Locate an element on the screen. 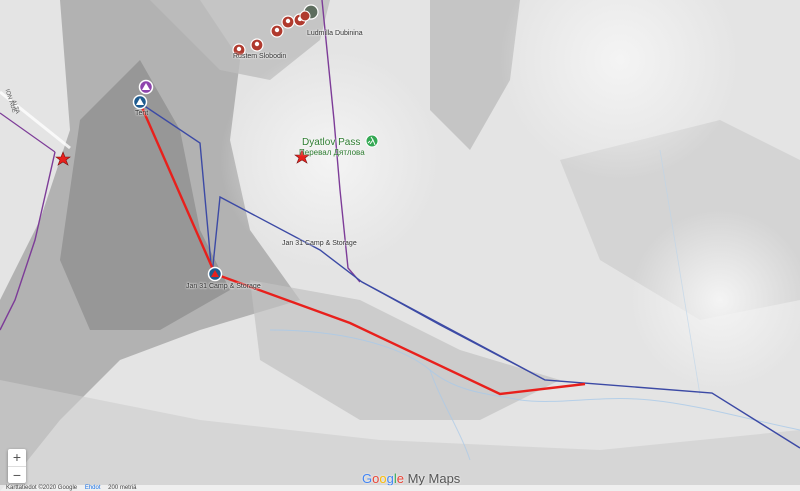 The width and height of the screenshot is (800, 491). terms-link: Ehdot is located at coordinates (93, 488).